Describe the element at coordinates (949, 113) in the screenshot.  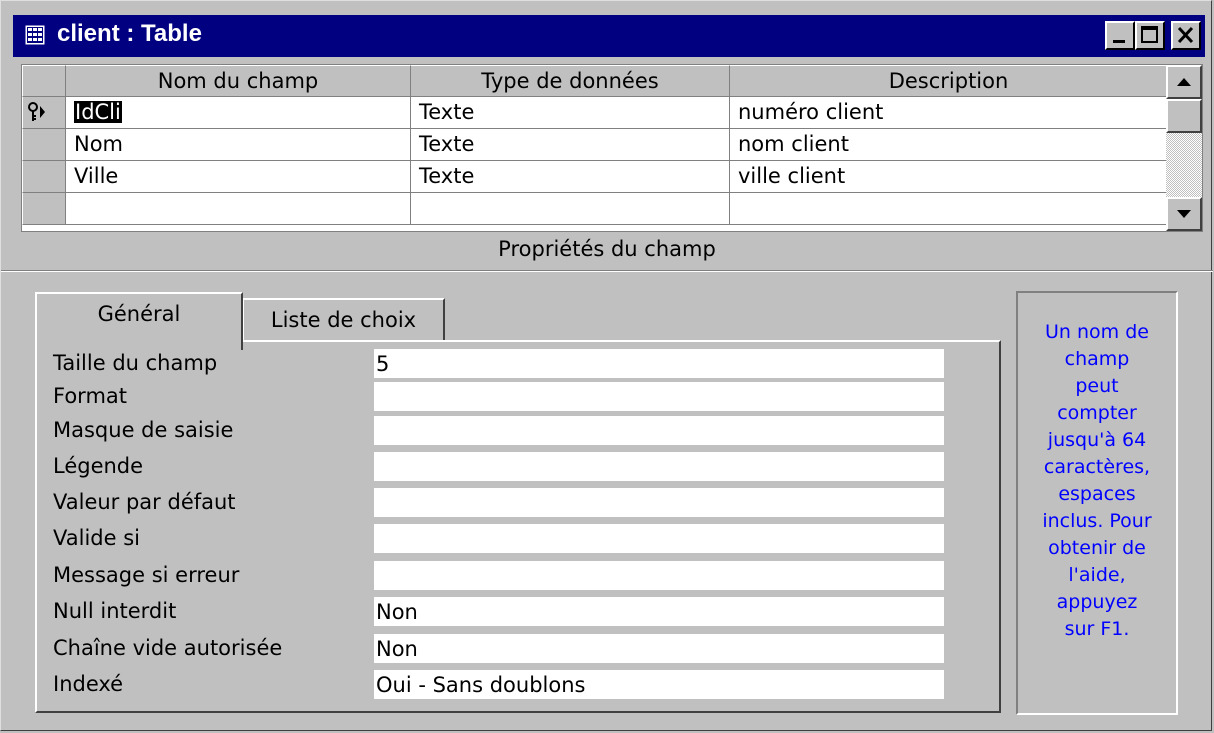
I see `description-cell: numéro client` at that location.